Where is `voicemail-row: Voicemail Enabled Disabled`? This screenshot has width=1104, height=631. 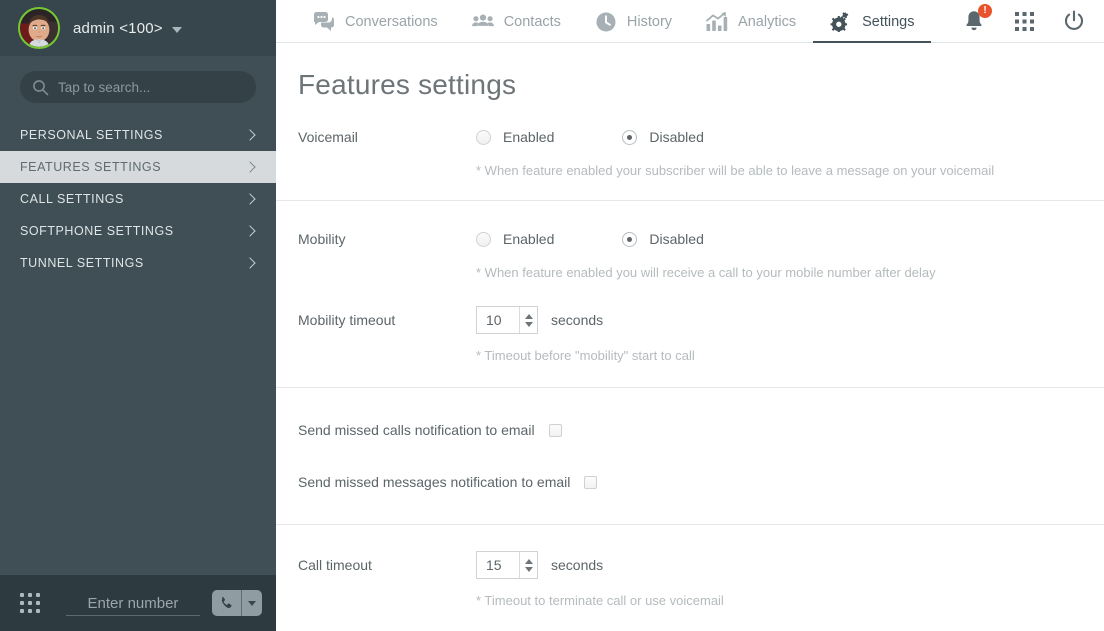 voicemail-row: Voicemail Enabled Disabled is located at coordinates (701, 137).